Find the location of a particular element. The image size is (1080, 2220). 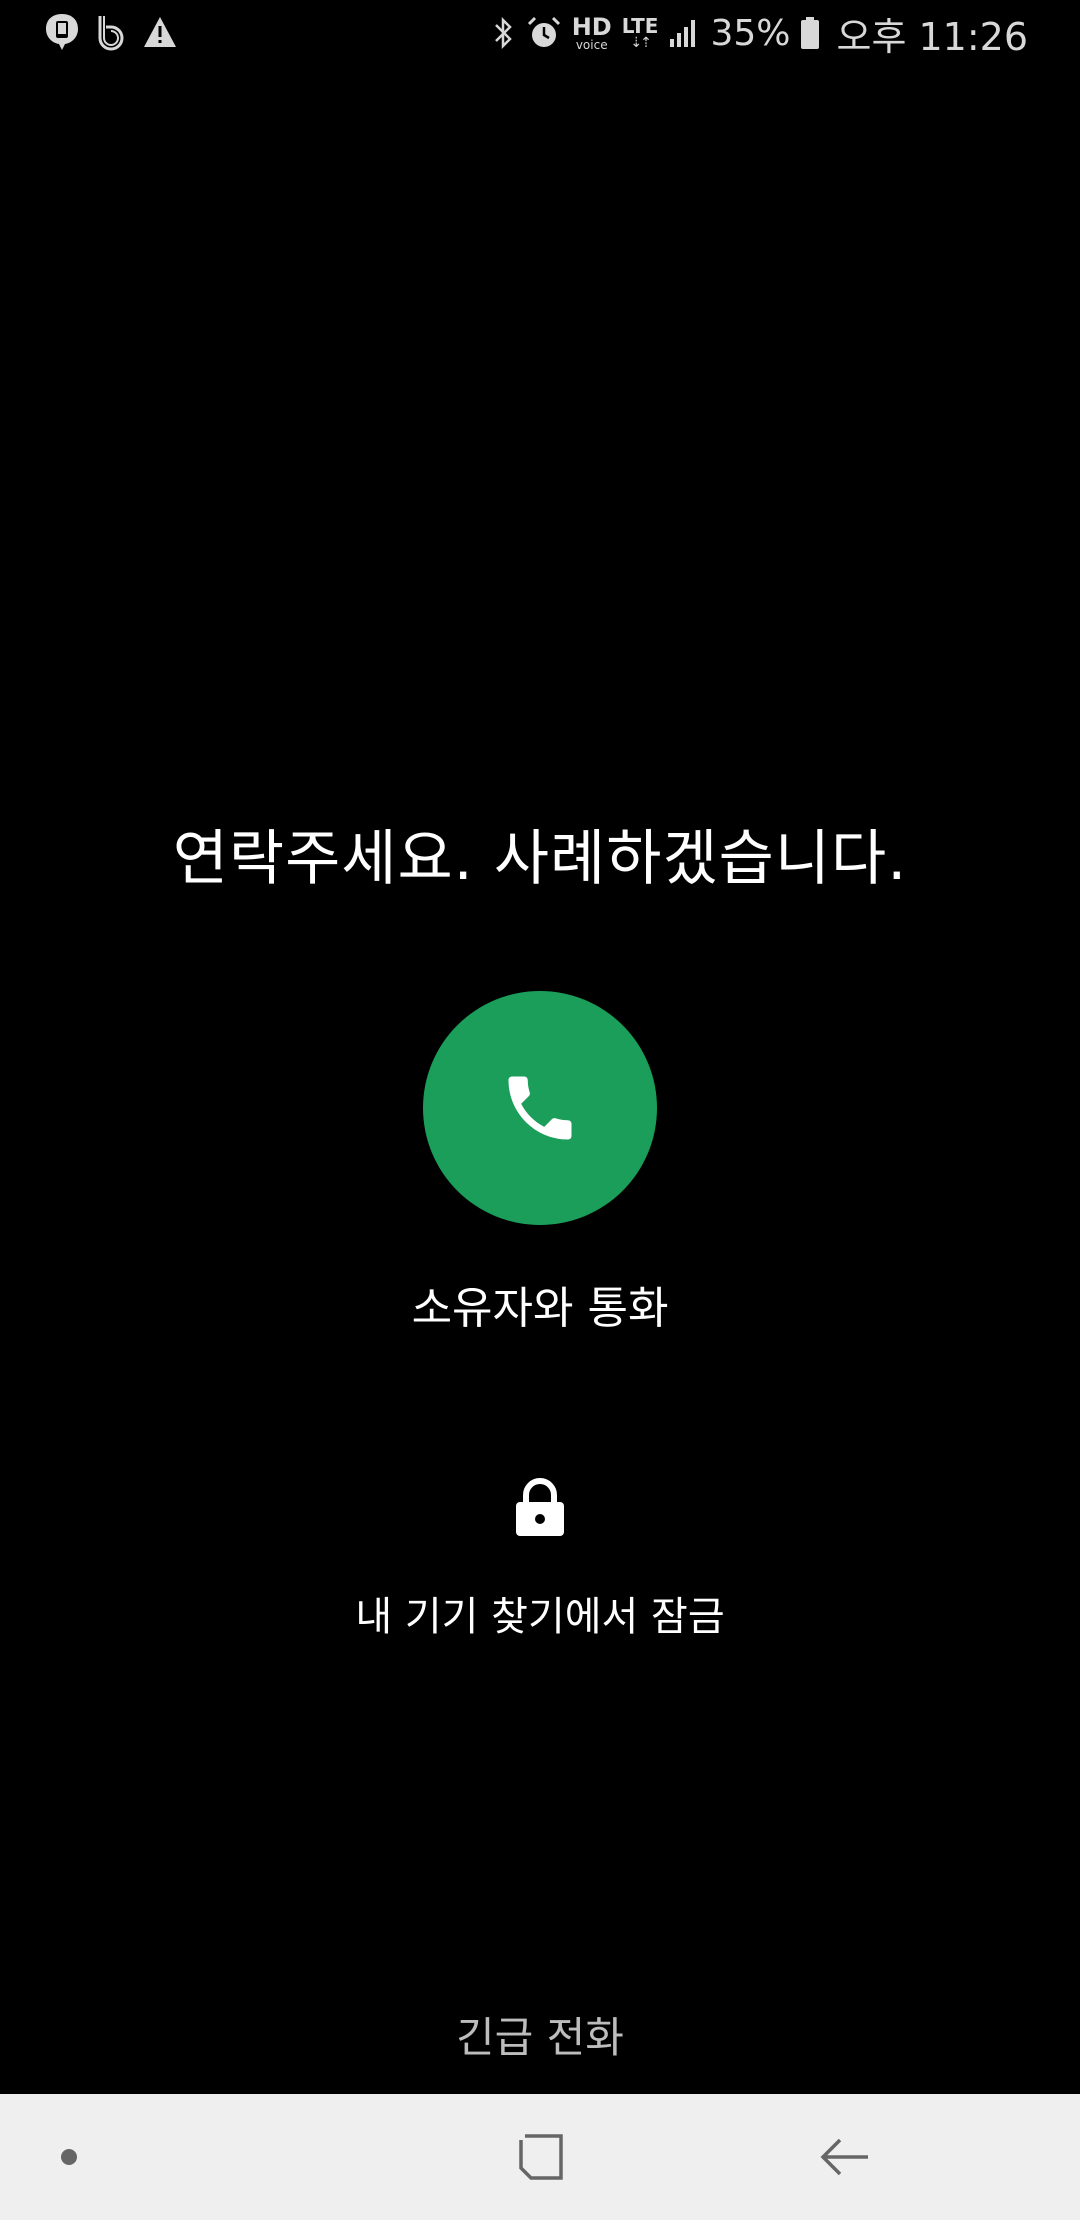

clock: 오후 11:26 is located at coordinates (932, 36).